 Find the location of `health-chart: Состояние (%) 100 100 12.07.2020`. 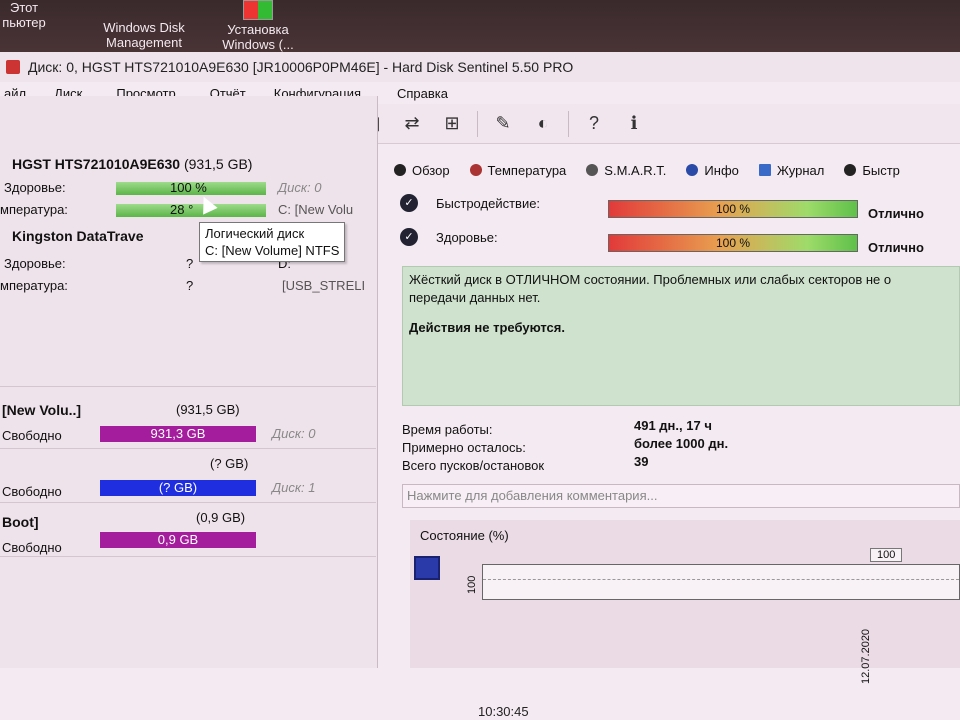

health-chart: Состояние (%) 100 100 12.07.2020 is located at coordinates (685, 602).